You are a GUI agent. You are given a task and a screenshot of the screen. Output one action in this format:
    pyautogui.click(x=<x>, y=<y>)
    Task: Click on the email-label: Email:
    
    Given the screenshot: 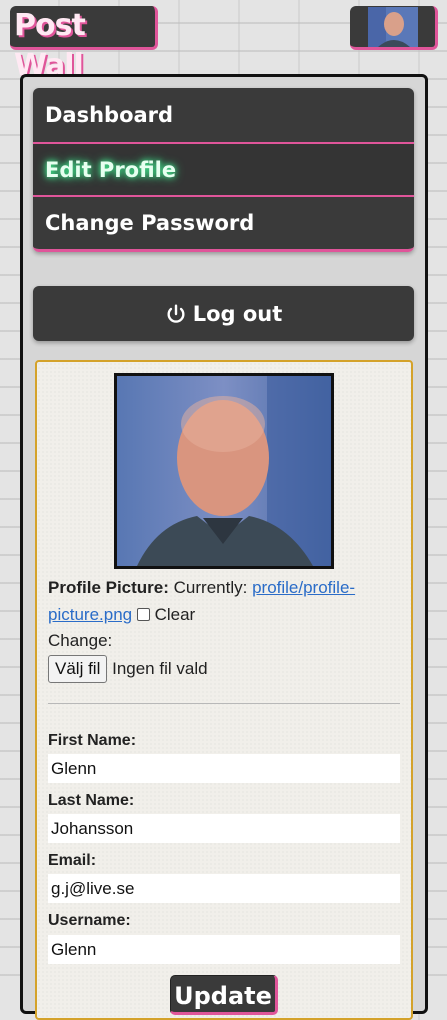 What is the action you would take?
    pyautogui.click(x=72, y=860)
    